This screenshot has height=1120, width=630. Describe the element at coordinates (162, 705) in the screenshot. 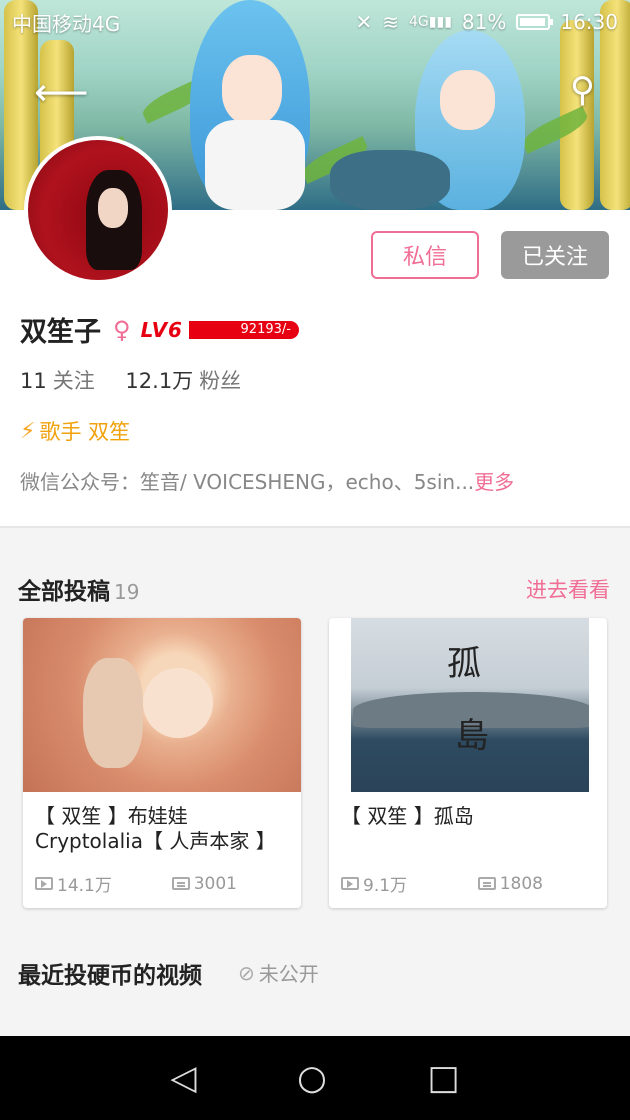

I see `video-thumbnail` at that location.